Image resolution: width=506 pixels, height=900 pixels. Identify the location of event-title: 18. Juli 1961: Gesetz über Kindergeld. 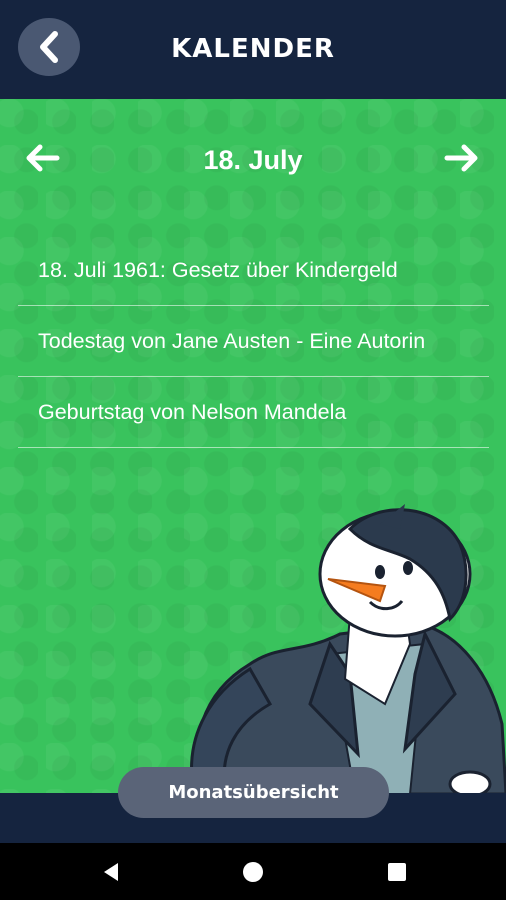
(218, 269).